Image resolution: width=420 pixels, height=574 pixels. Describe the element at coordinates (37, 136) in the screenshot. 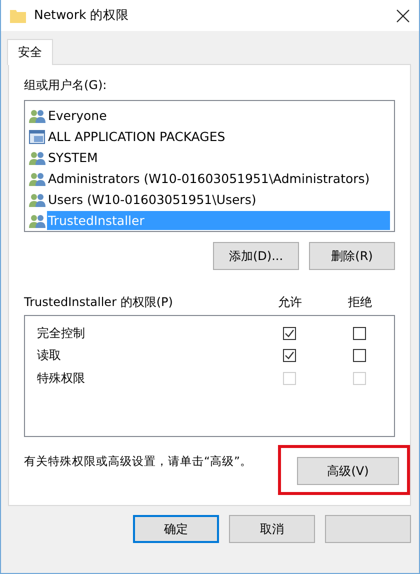

I see `packages-icon` at that location.